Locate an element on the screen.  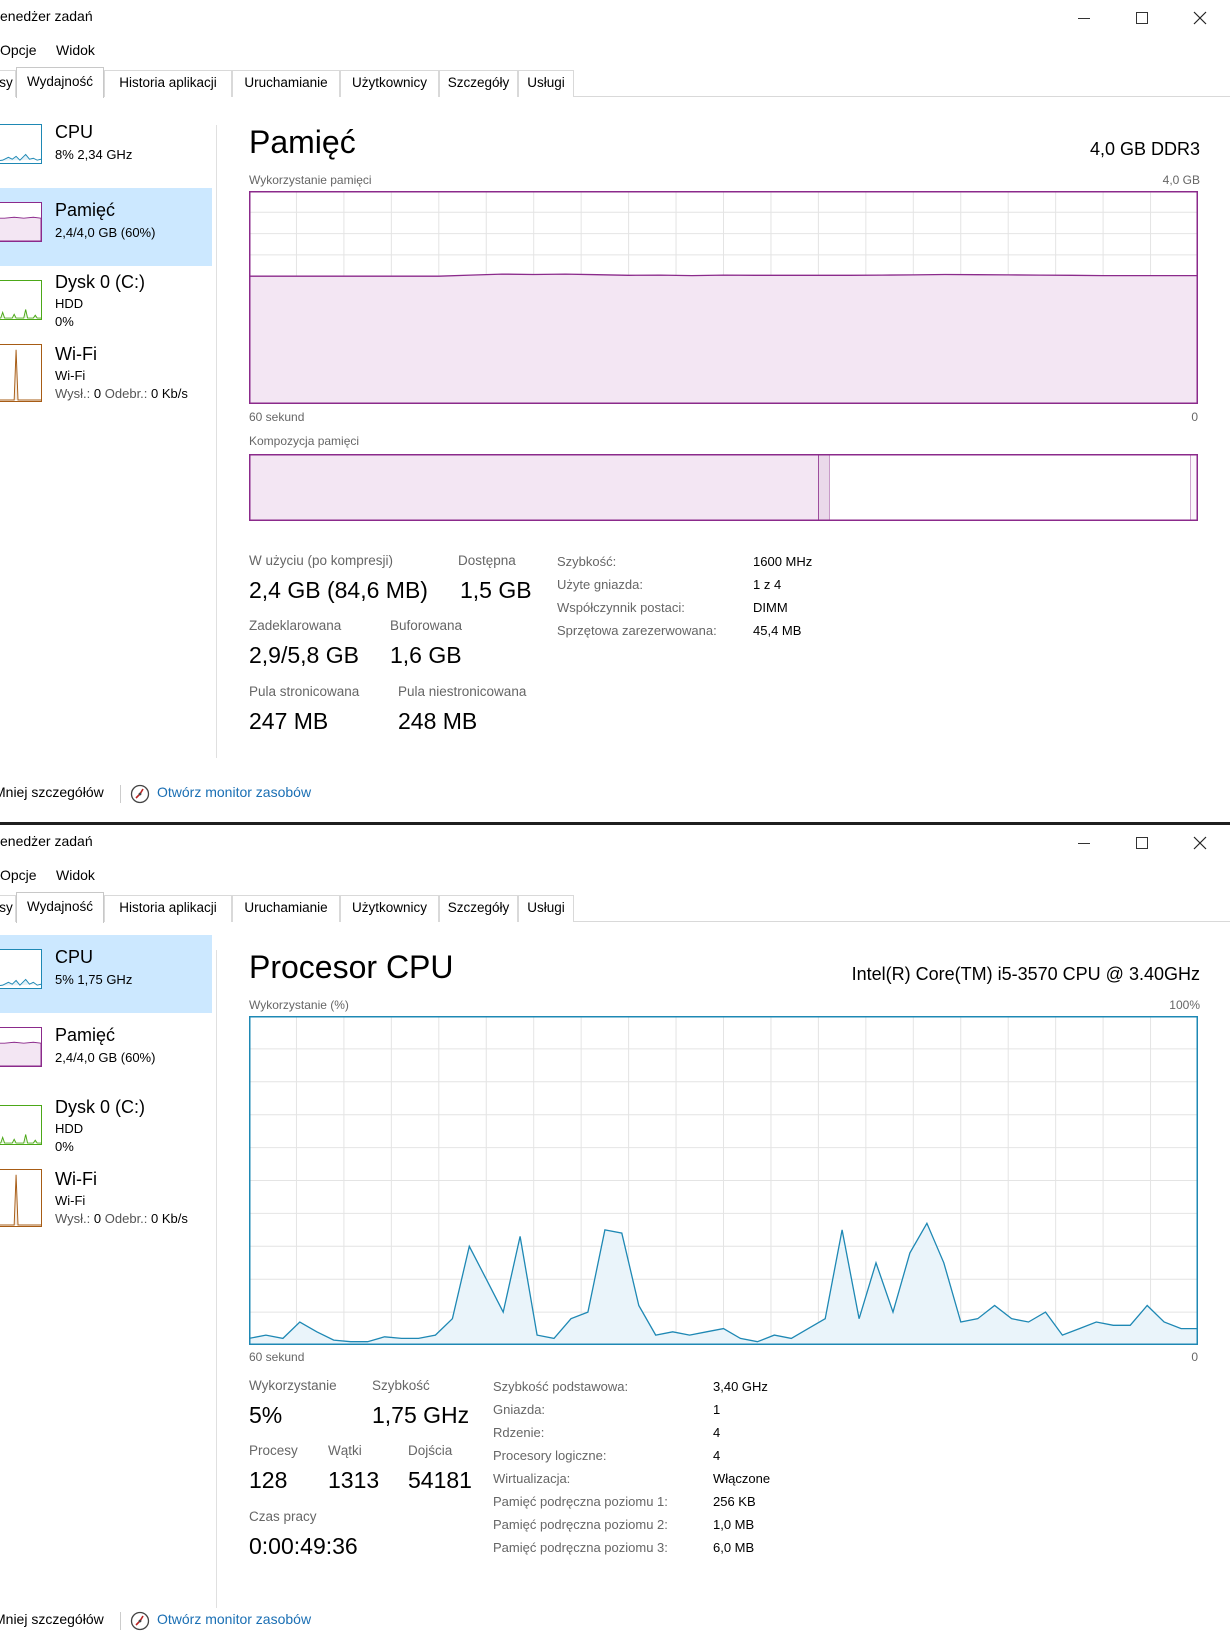
pane-divider is located at coordinates (216, 441).